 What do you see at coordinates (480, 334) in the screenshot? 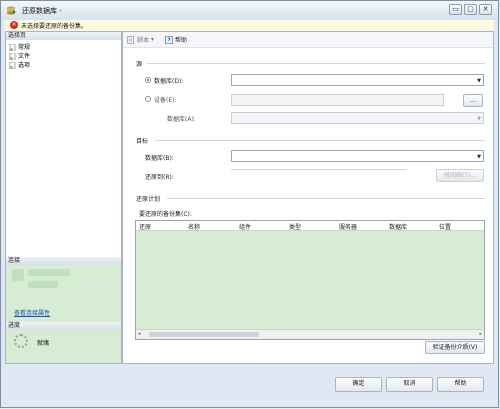
I see `scroll-right-icon: ▸` at bounding box center [480, 334].